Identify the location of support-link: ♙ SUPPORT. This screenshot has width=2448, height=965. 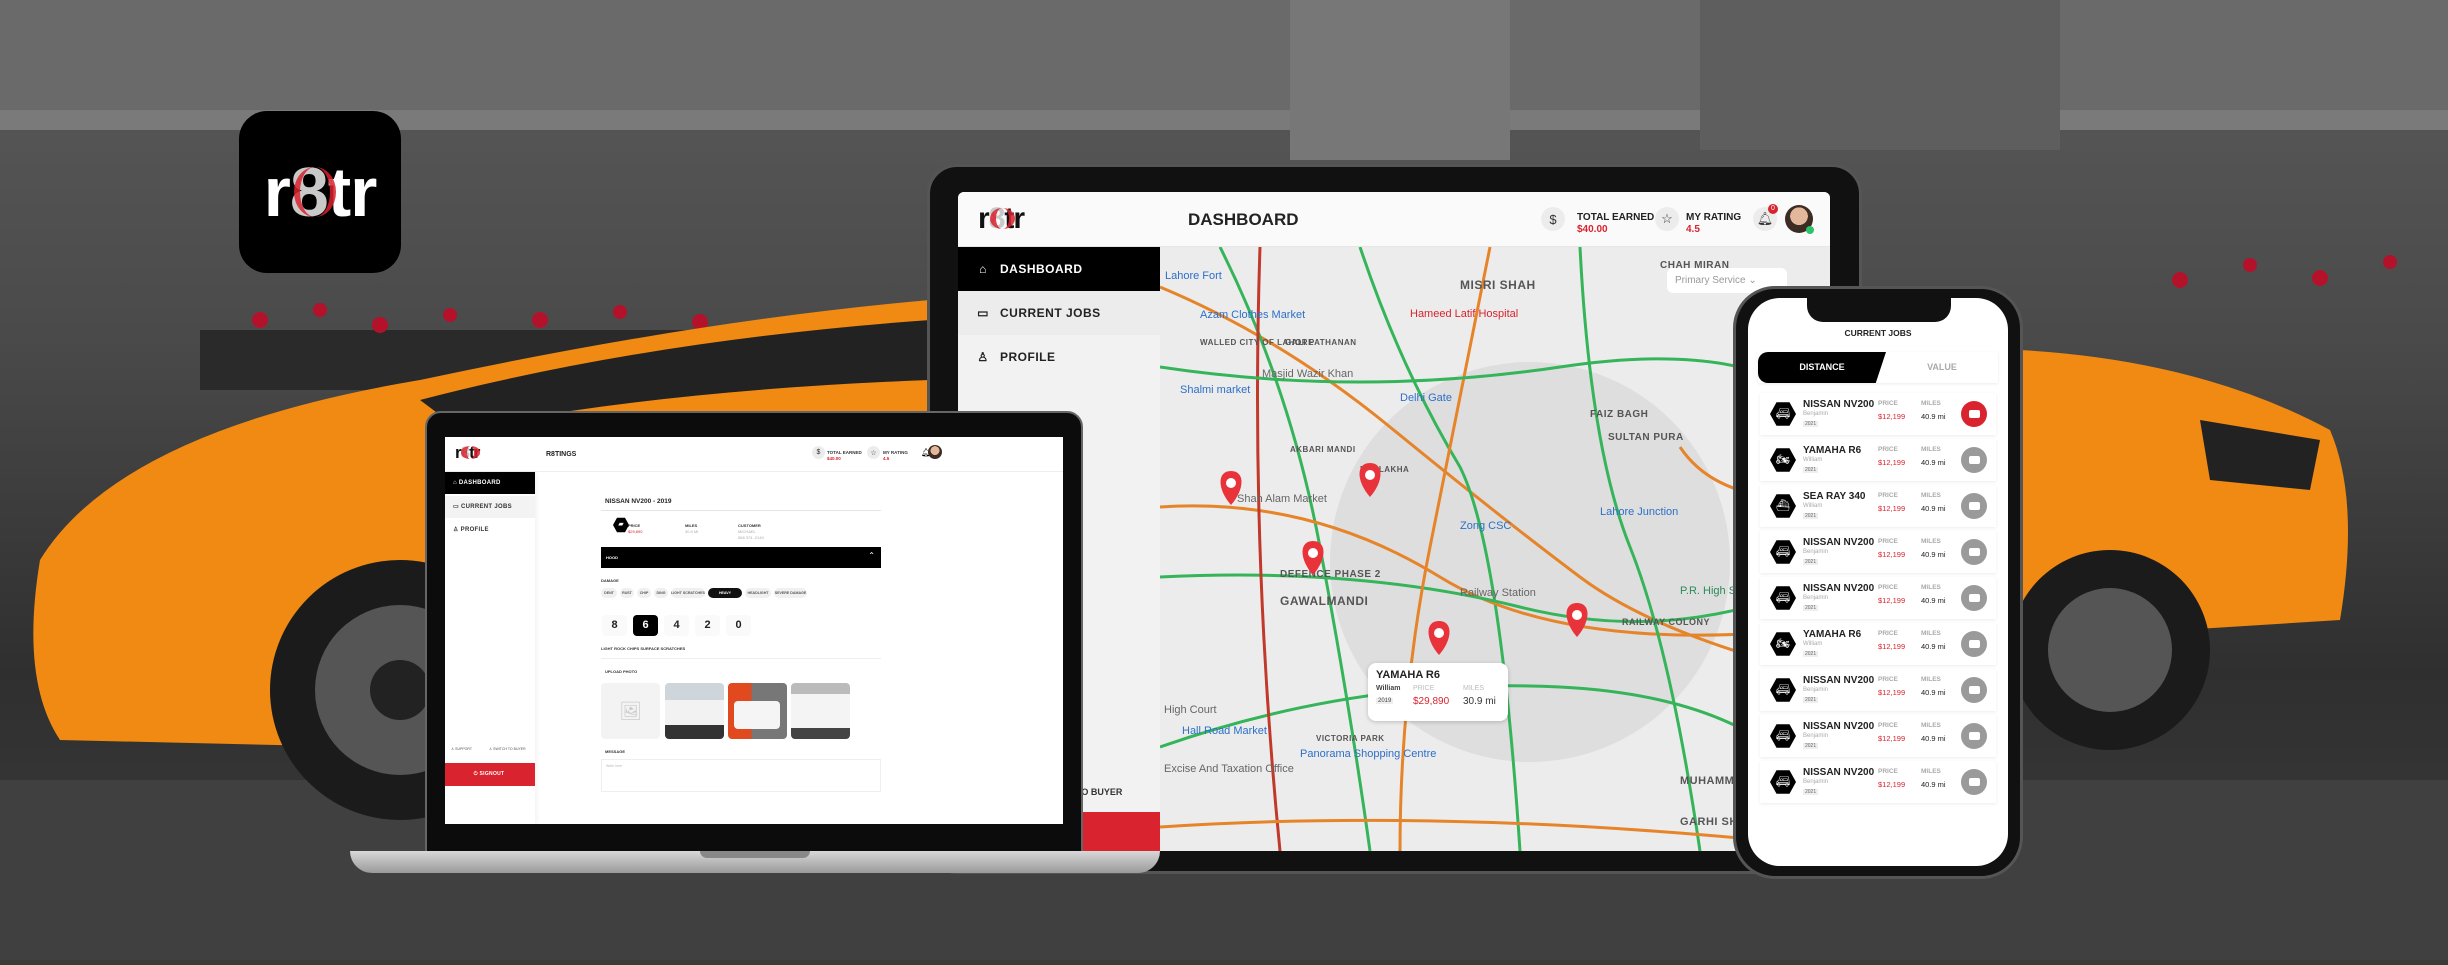
(461, 749).